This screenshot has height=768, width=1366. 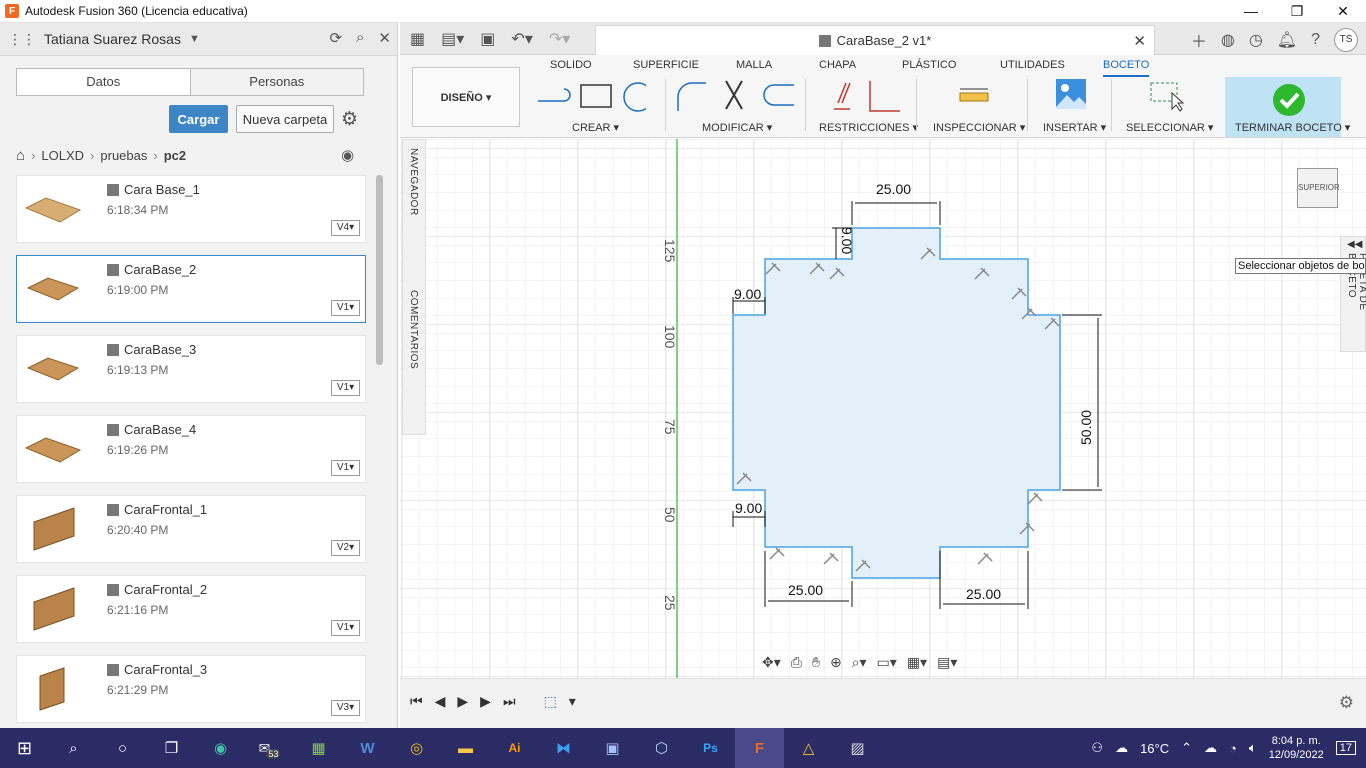 What do you see at coordinates (857, 748) in the screenshot?
I see `app-icon: ▨` at bounding box center [857, 748].